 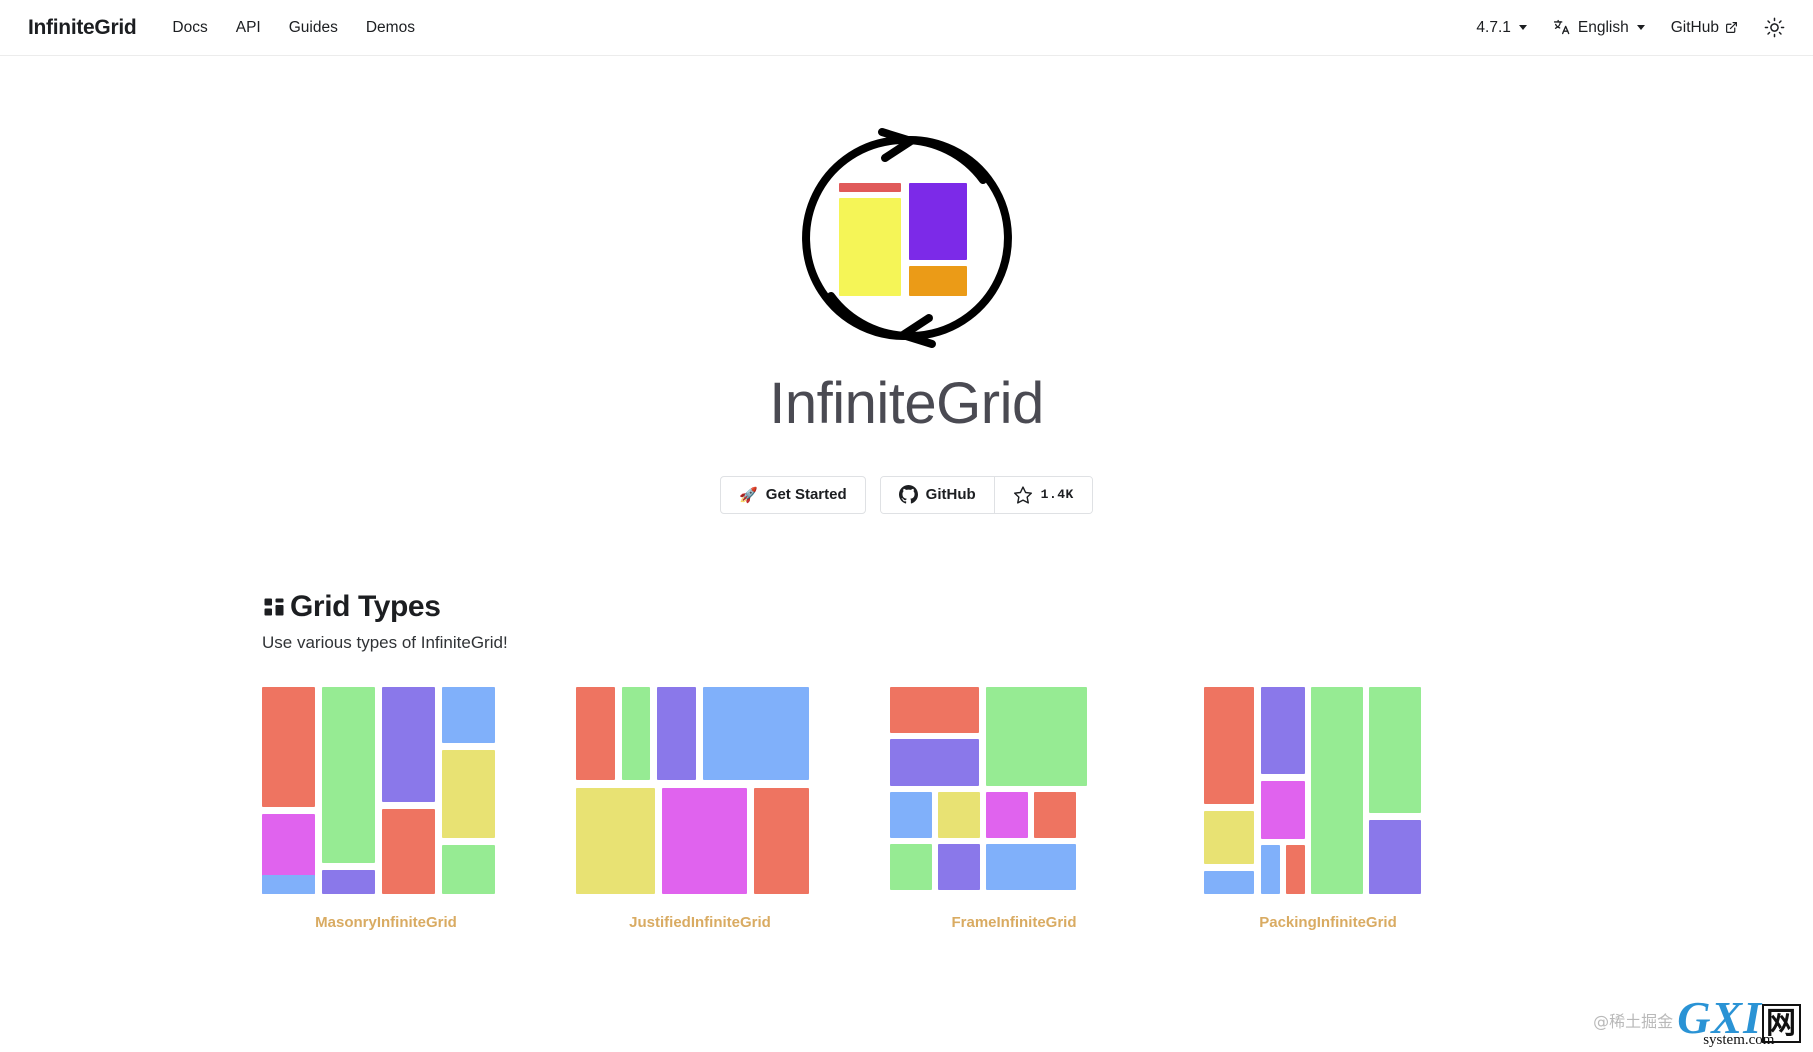 I want to click on grid-card-label: FrameInfiniteGrid, so click(x=1014, y=922).